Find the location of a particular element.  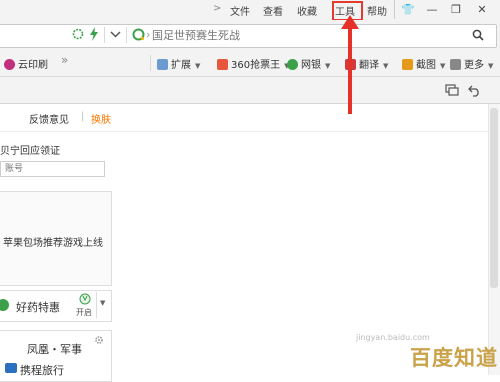

more-icon is located at coordinates (455, 64).